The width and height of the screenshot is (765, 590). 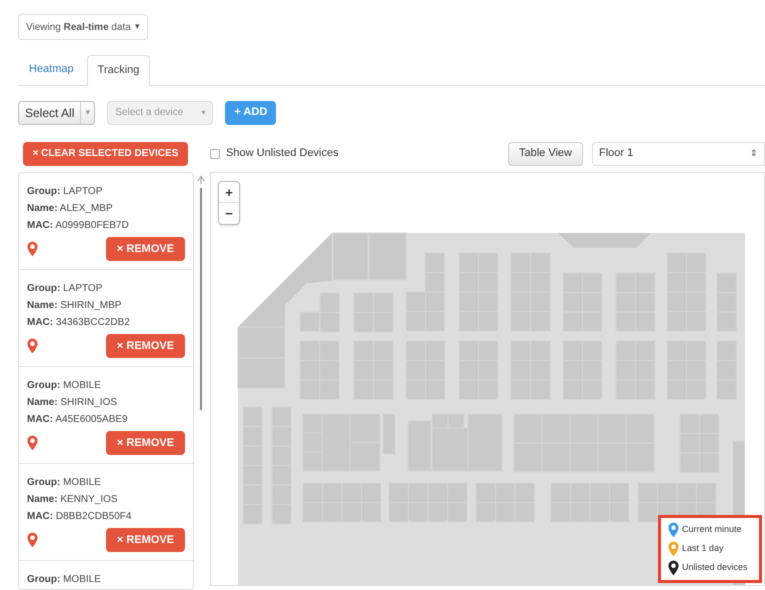 What do you see at coordinates (72, 403) in the screenshot?
I see `device-detail: Name: SHIRIN_IOS` at bounding box center [72, 403].